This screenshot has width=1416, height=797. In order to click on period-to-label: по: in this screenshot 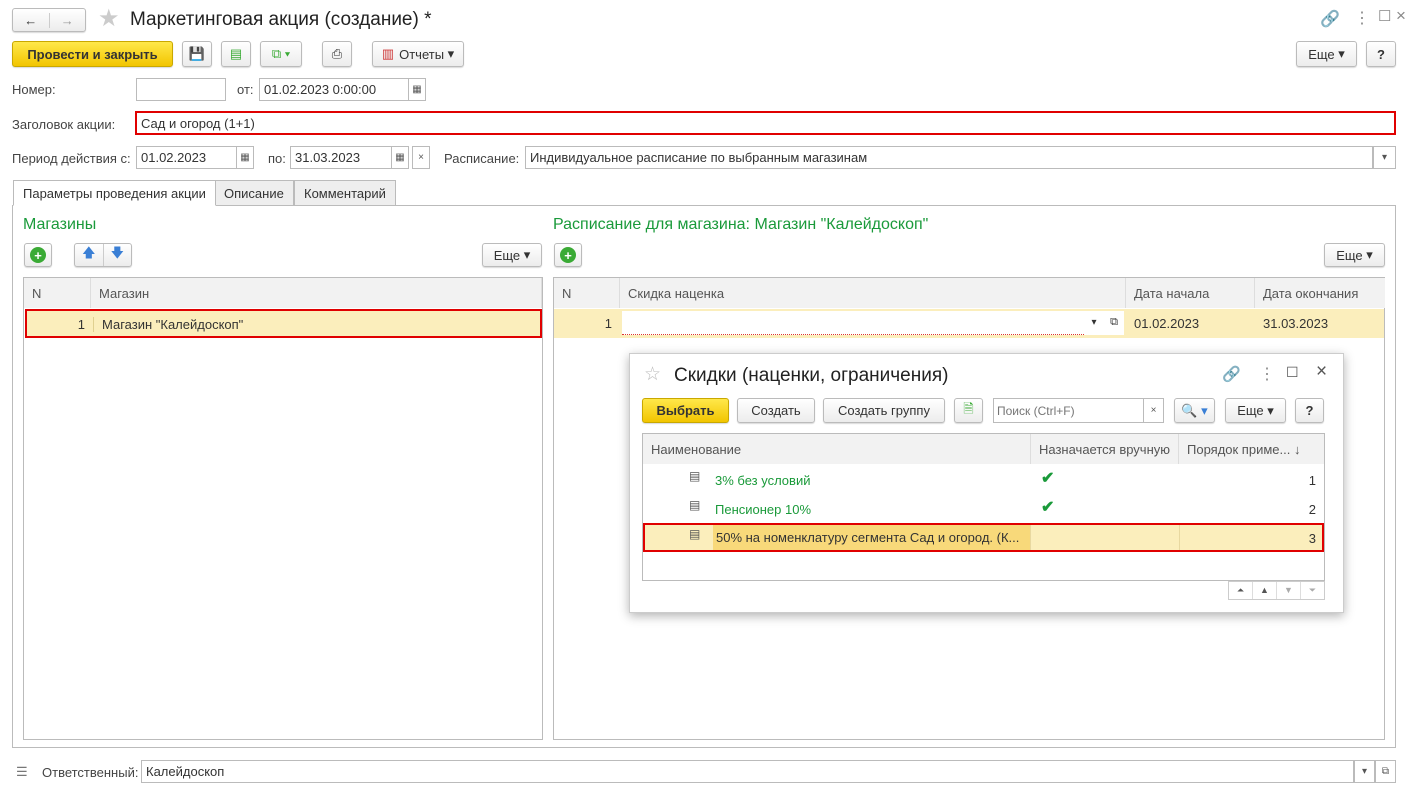, I will do `click(277, 158)`.